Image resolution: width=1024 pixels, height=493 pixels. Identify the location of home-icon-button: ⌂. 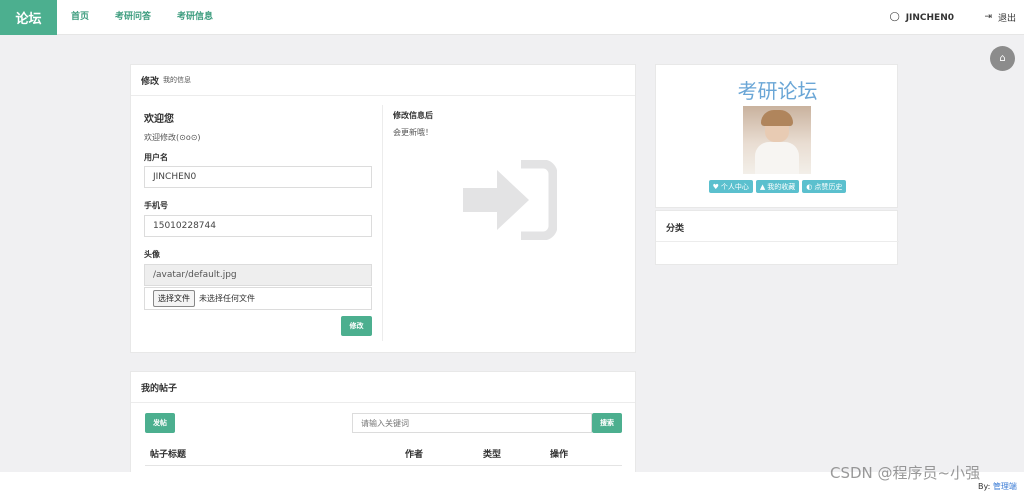
(1002, 58).